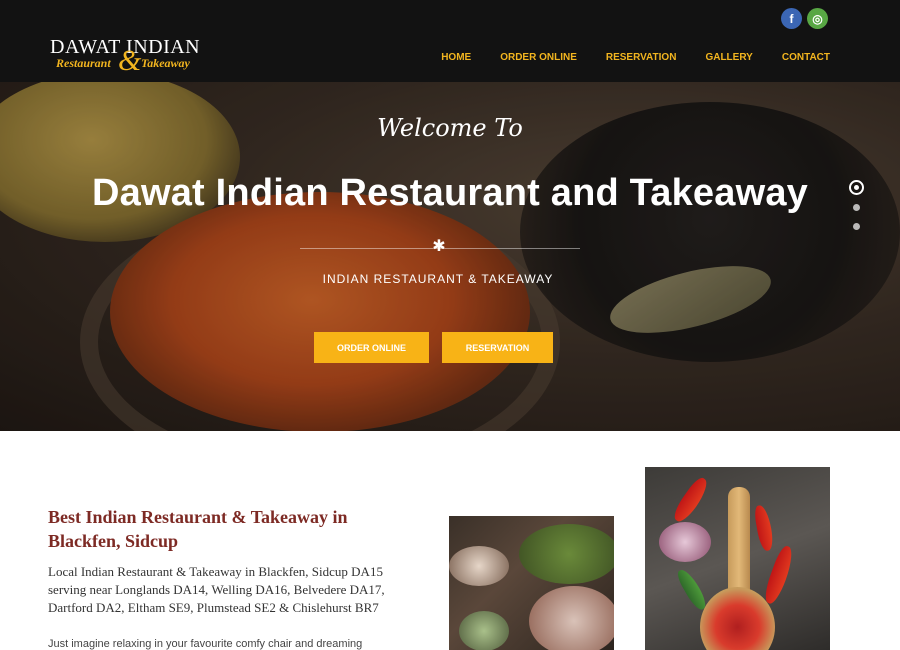  Describe the element at coordinates (817, 18) in the screenshot. I see `tripadvisor-icon: ◎` at that location.